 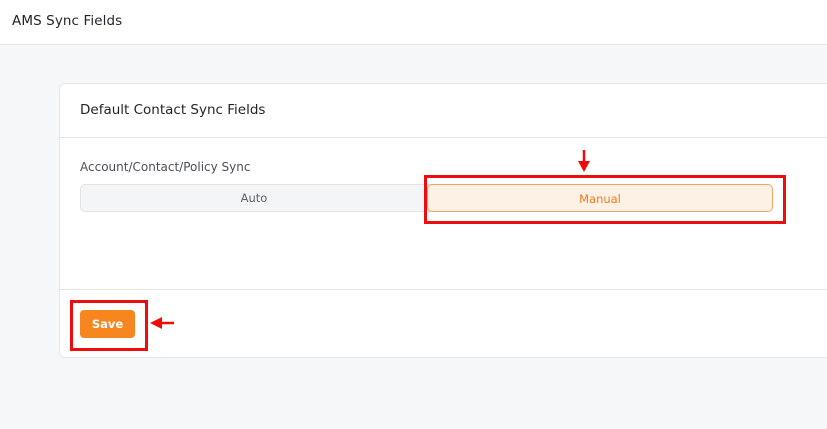 What do you see at coordinates (67, 21) in the screenshot?
I see `page-title: AMS Sync Fields` at bounding box center [67, 21].